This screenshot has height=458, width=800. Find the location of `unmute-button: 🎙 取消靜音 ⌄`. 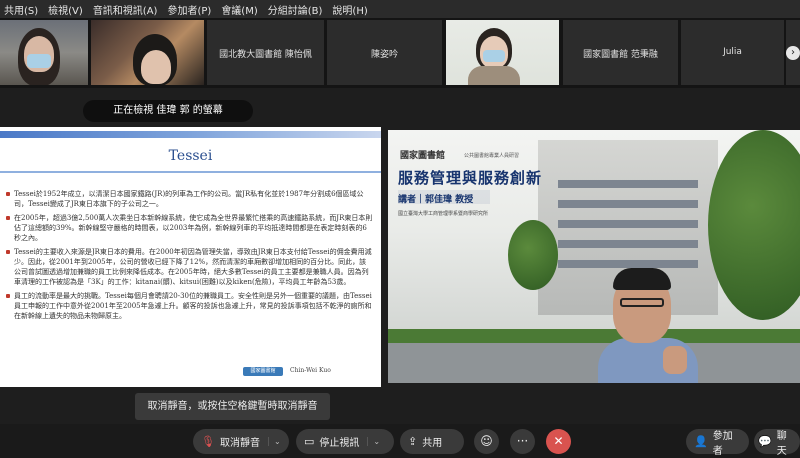

unmute-button: 🎙 取消靜音 ⌄ is located at coordinates (241, 441).